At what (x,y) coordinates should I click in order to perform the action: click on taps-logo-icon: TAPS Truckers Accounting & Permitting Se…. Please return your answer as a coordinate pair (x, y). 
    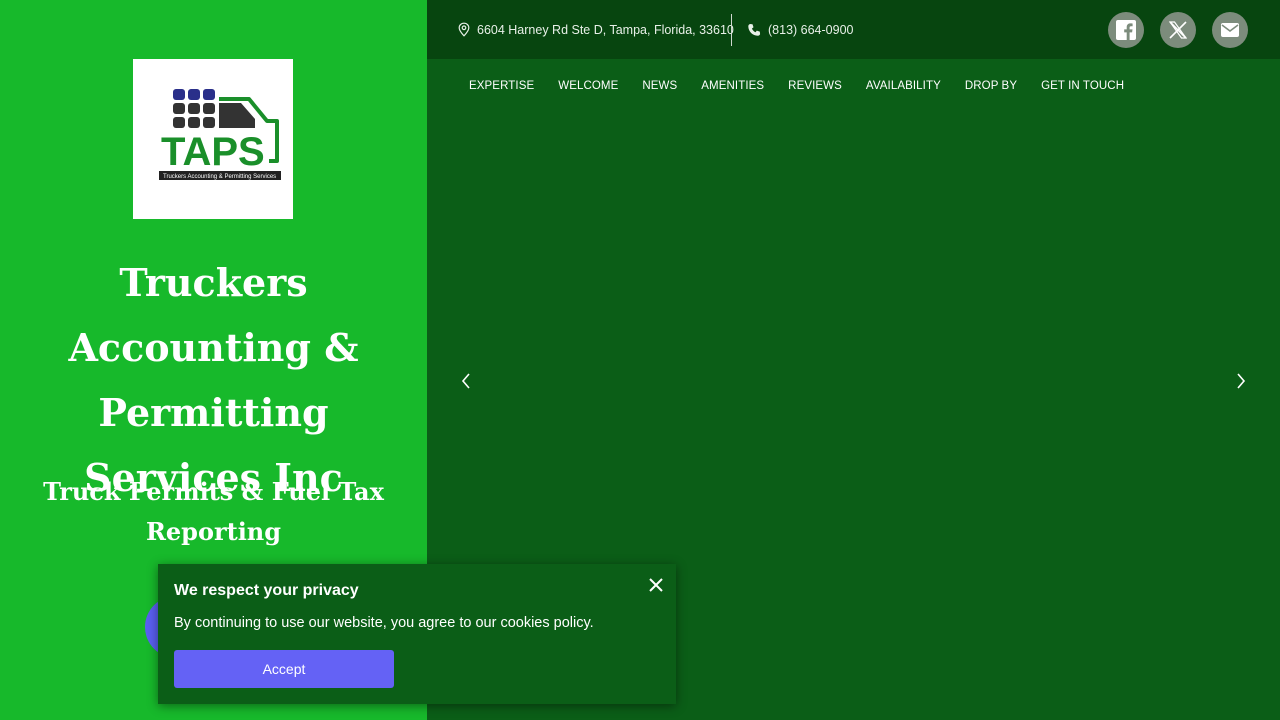
    Looking at the image, I should click on (220, 134).